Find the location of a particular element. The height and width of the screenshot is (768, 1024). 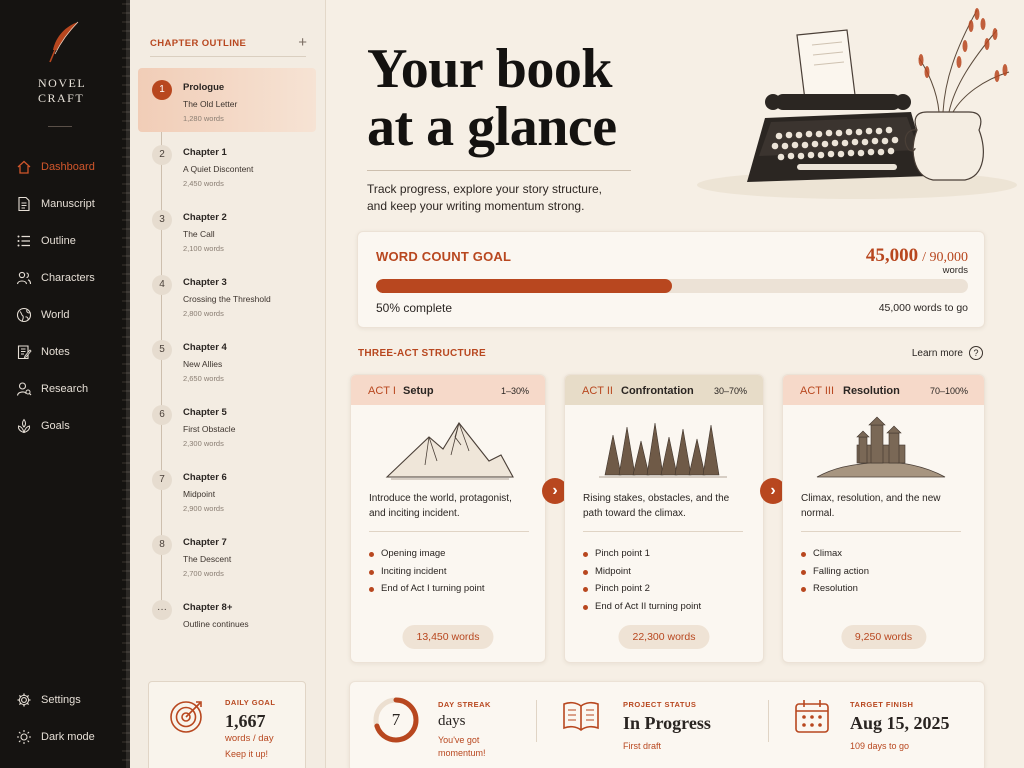

chapter-item: 1 Prologue The Old Letter 1,280 words is located at coordinates (227, 100).